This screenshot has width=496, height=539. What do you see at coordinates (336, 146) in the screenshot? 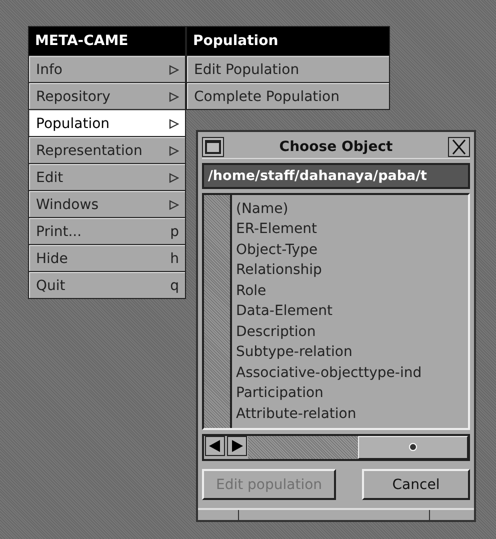
I see `dialog-title: Choose Object` at bounding box center [336, 146].